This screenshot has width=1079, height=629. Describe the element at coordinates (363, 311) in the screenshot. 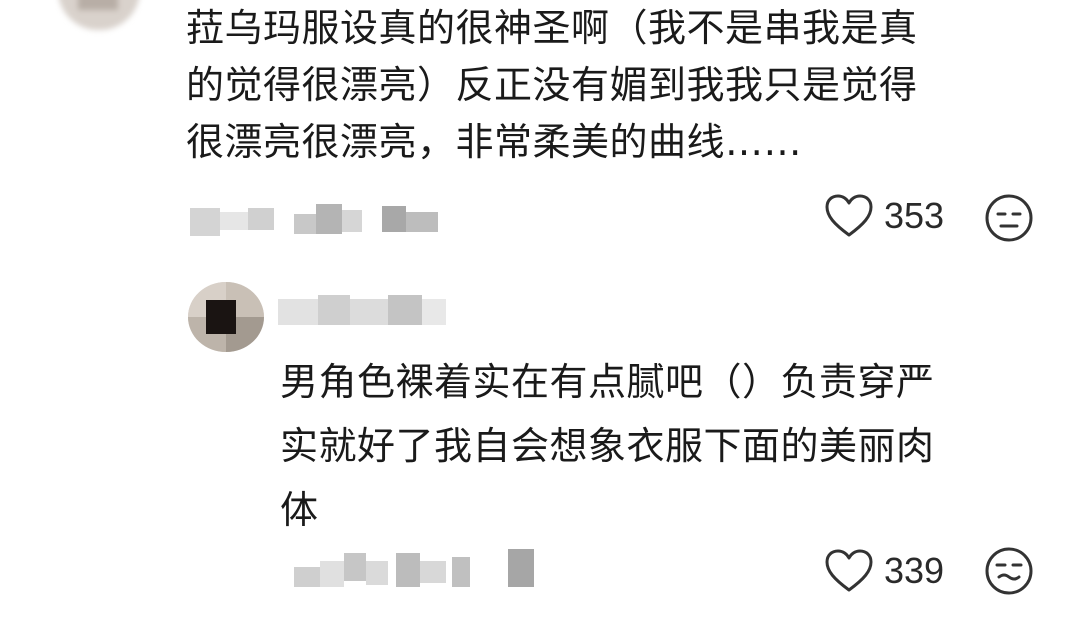

I see `comment-2-username-redacted` at that location.